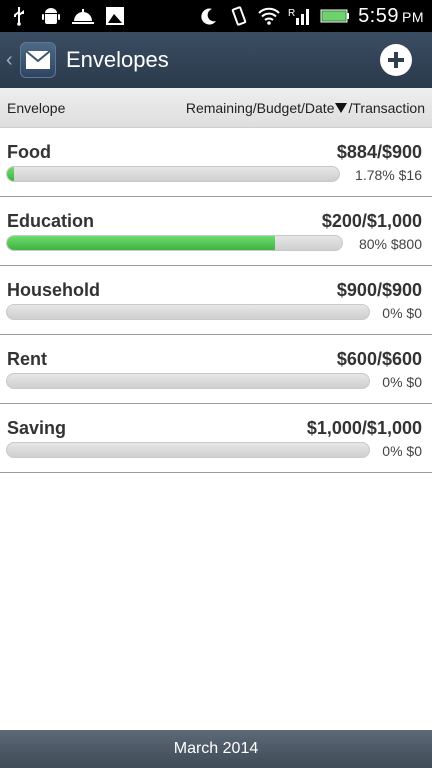 The width and height of the screenshot is (432, 768). I want to click on envelope-row-saving: Saving $1,000/$1,000 0% $0, so click(216, 438).